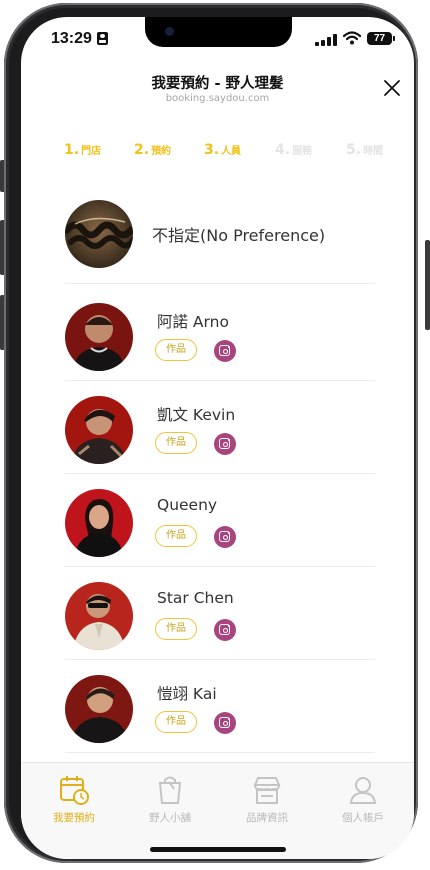 This screenshot has height=870, width=430. I want to click on stylist-name: 凱文 Kevin, so click(196, 415).